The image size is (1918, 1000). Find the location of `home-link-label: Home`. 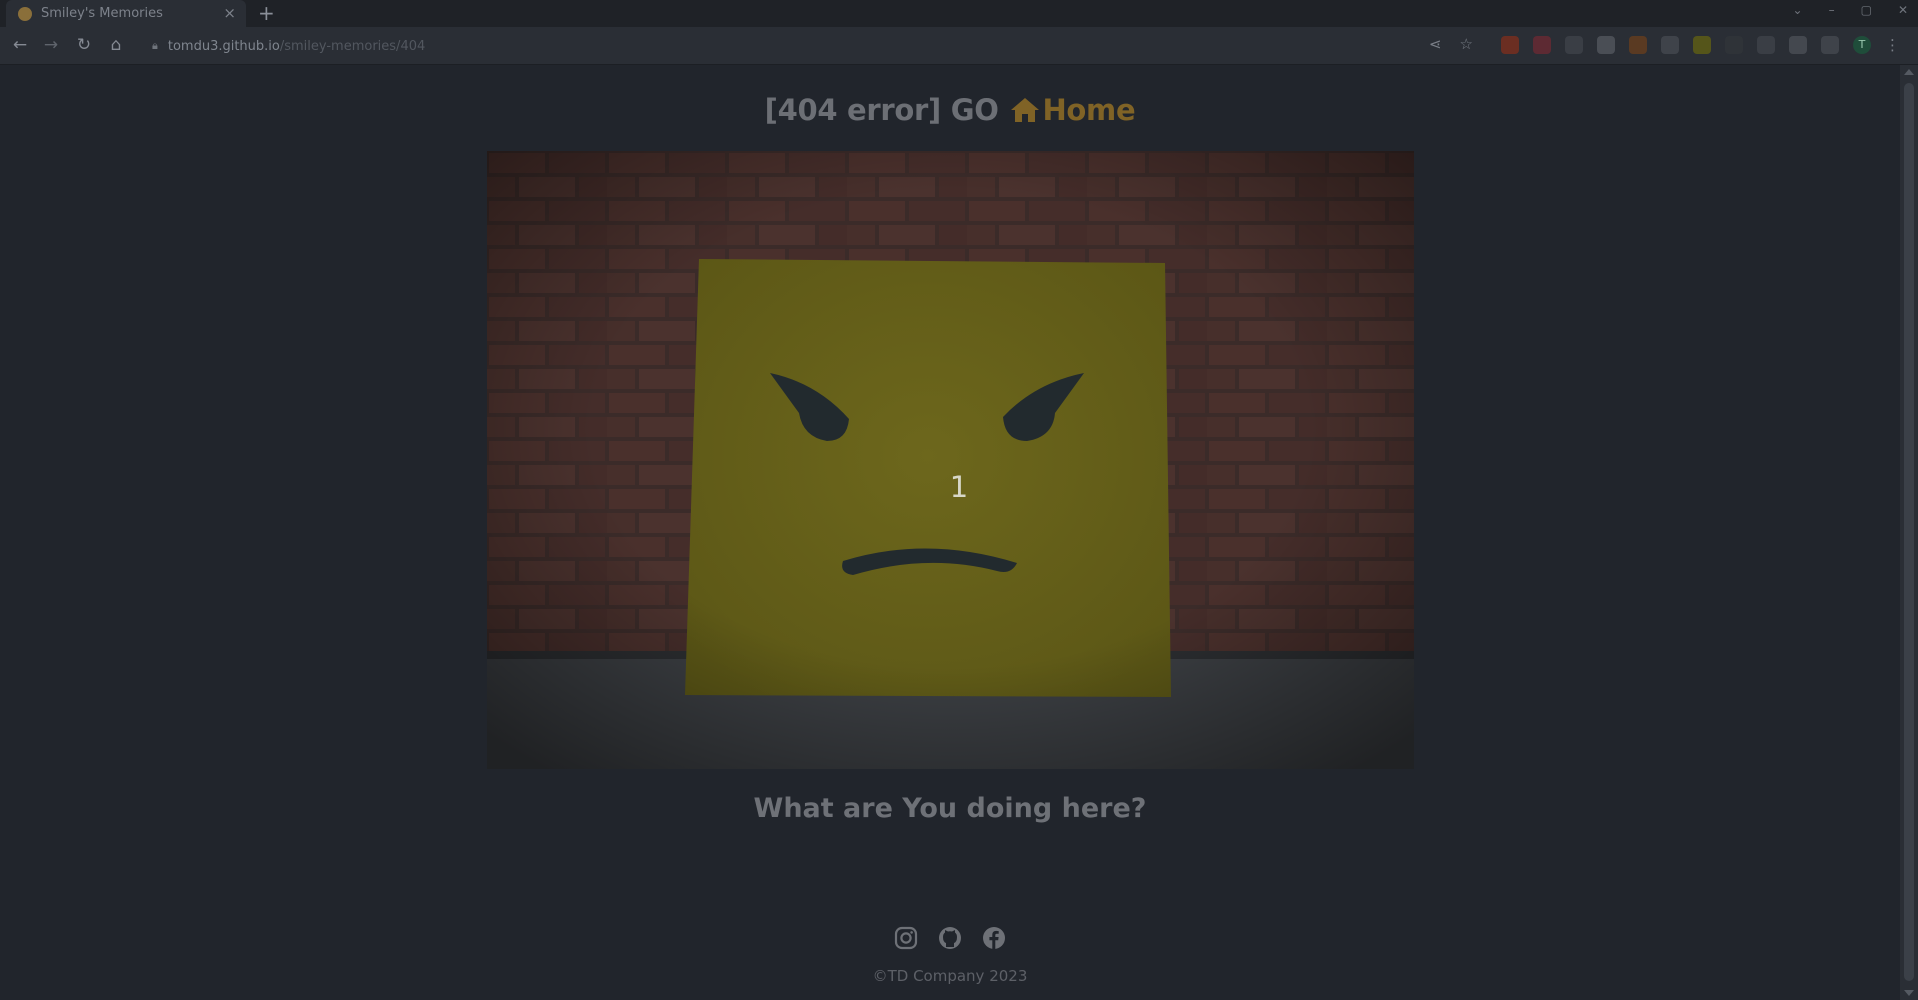

home-link-label: Home is located at coordinates (1089, 110).